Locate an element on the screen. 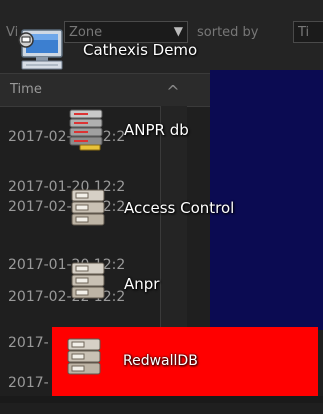  menu-item-cathexis-demo: Cathexis Demo is located at coordinates (161, 49).